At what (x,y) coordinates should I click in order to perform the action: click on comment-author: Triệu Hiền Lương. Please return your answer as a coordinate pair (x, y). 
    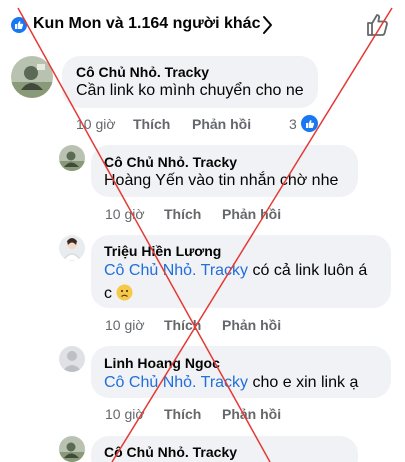
    Looking at the image, I should click on (162, 251).